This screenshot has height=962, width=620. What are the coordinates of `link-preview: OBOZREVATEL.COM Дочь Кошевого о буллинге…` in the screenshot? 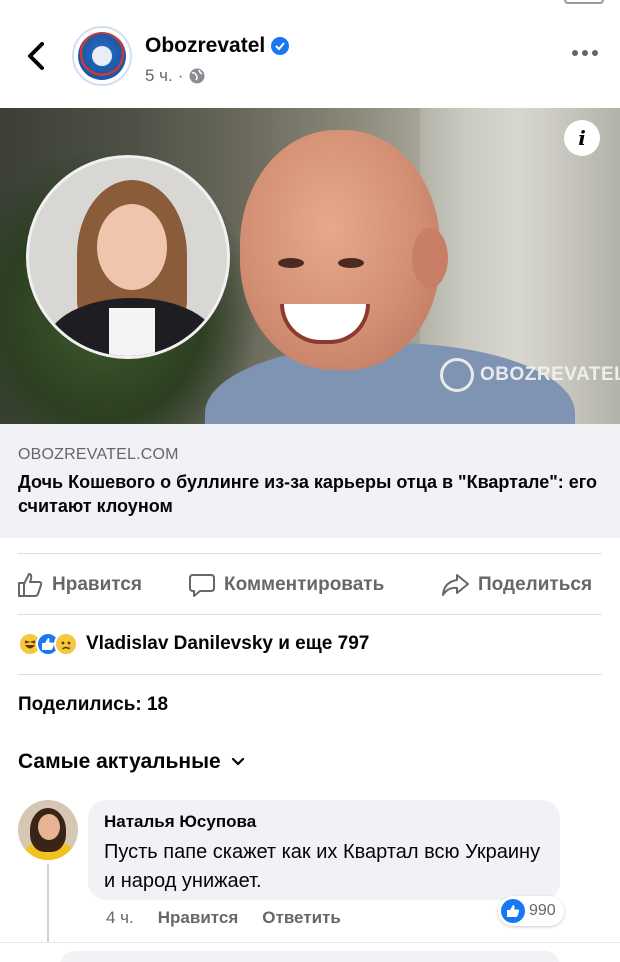 It's located at (310, 481).